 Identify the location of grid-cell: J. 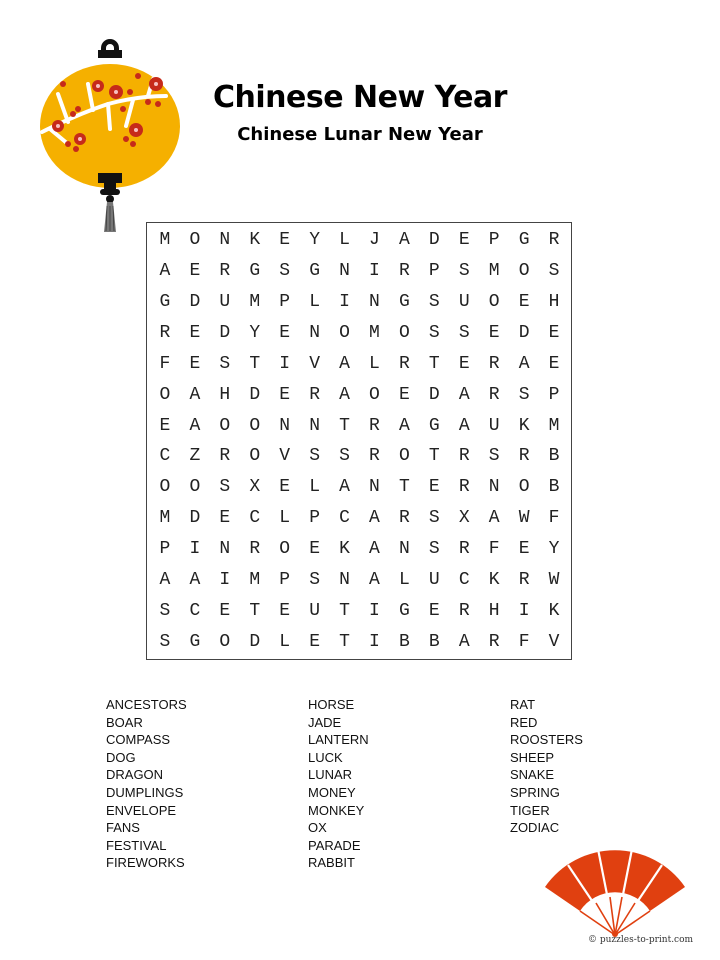
(375, 240).